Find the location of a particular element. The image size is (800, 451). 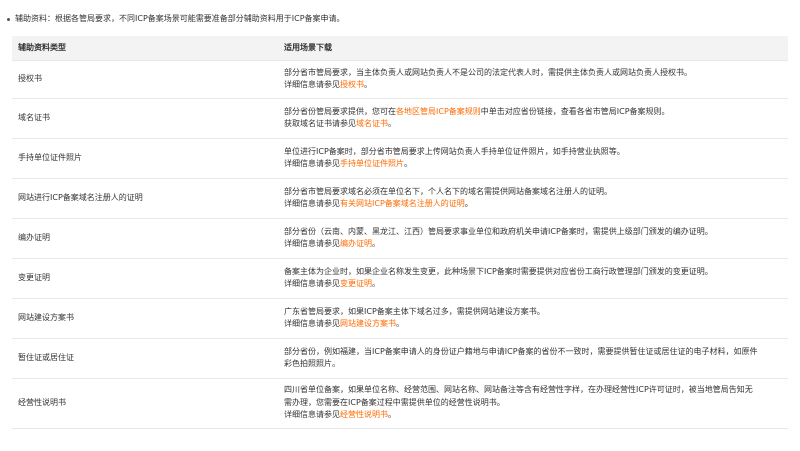

description-text: 广东省管局要求，如果ICP备案主体下域名过多，需提供网站建设方案书。 is located at coordinates (414, 311).